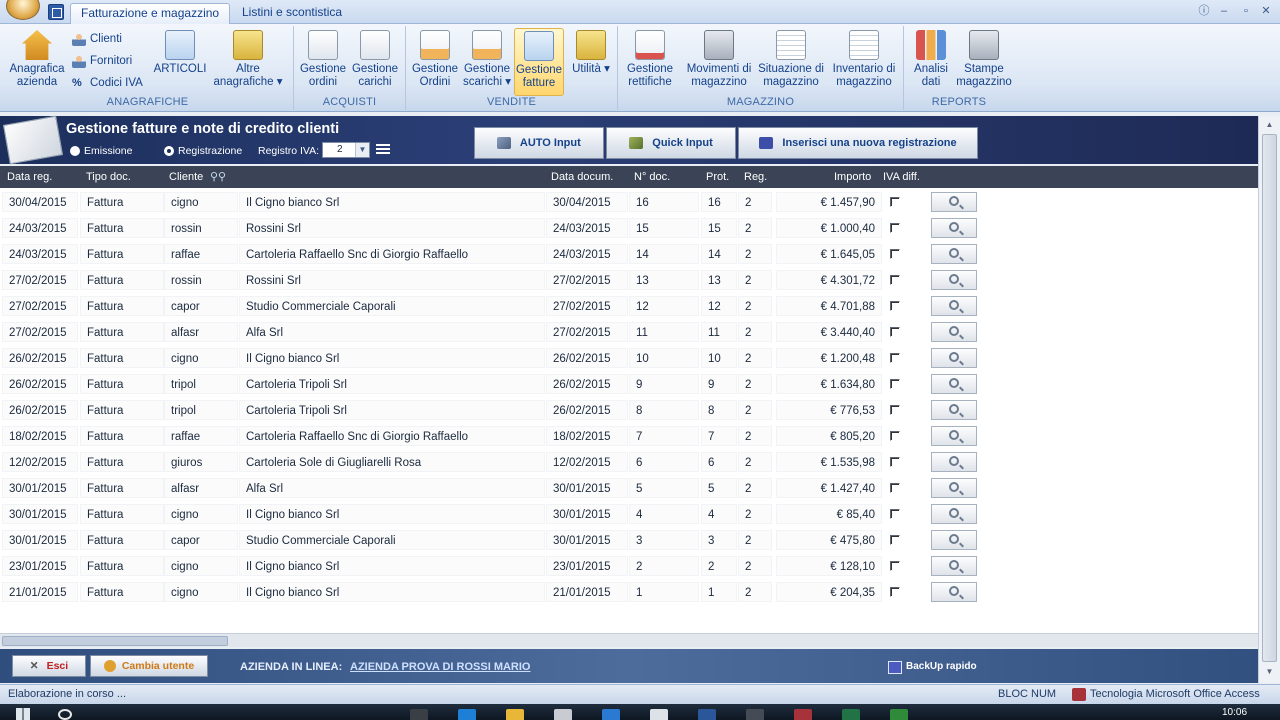  Describe the element at coordinates (1224, 11) in the screenshot. I see `minimize-button: –` at that location.